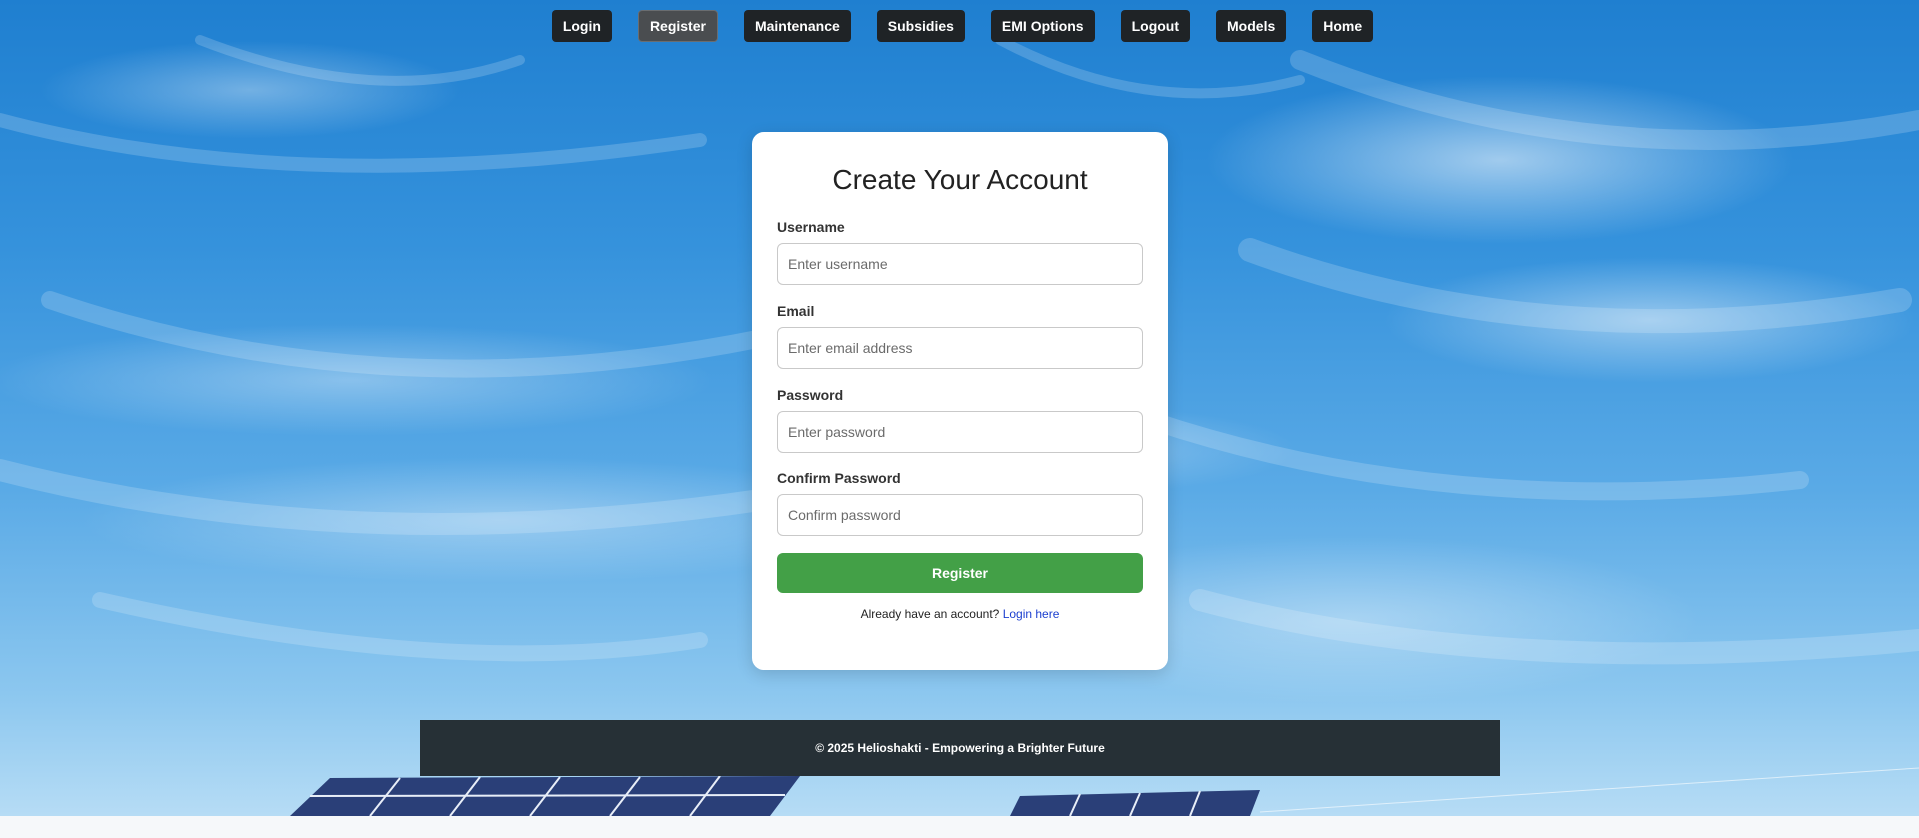 This screenshot has width=1919, height=838. Describe the element at coordinates (810, 395) in the screenshot. I see `password-label: Password` at that location.